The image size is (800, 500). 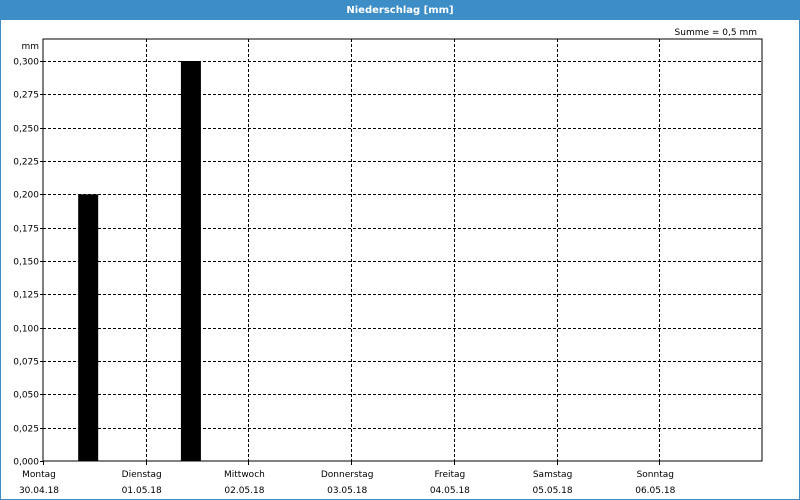 What do you see at coordinates (30, 47) in the screenshot?
I see `y-axis-unit-label: mm` at bounding box center [30, 47].